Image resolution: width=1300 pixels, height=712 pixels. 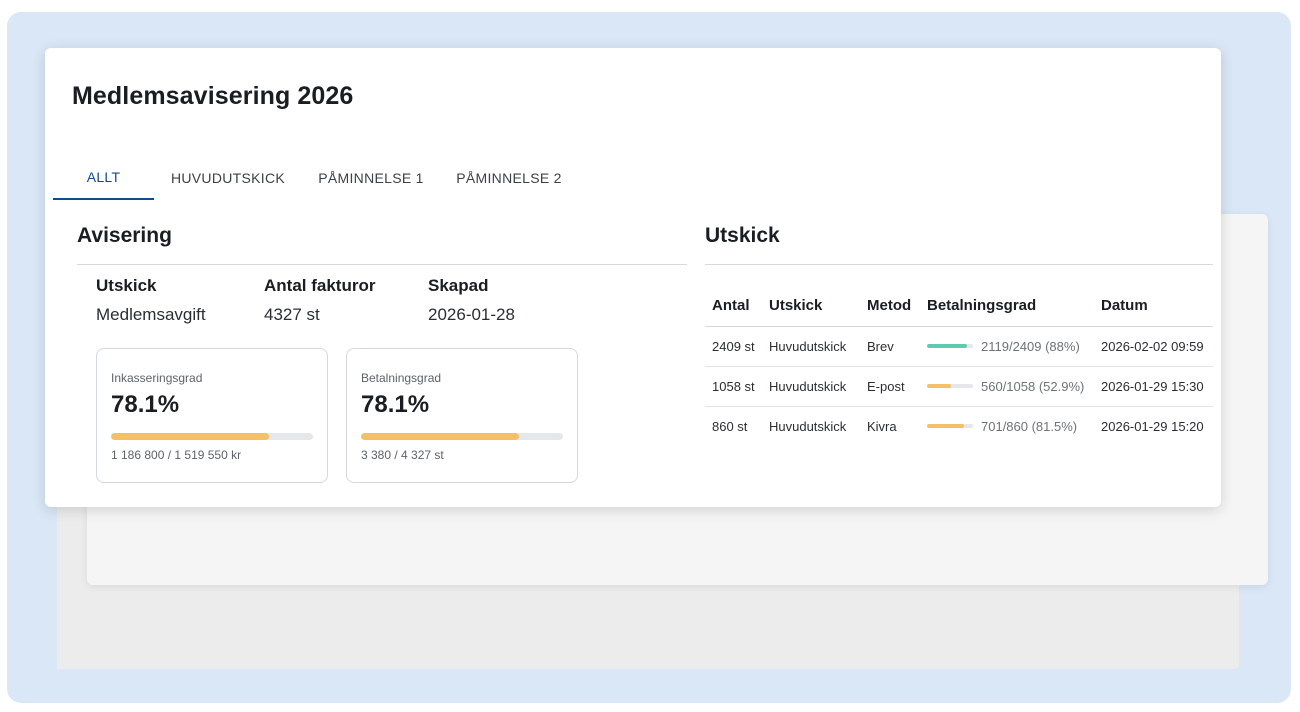 I want to click on tab-allt: ALLT, so click(x=103, y=178).